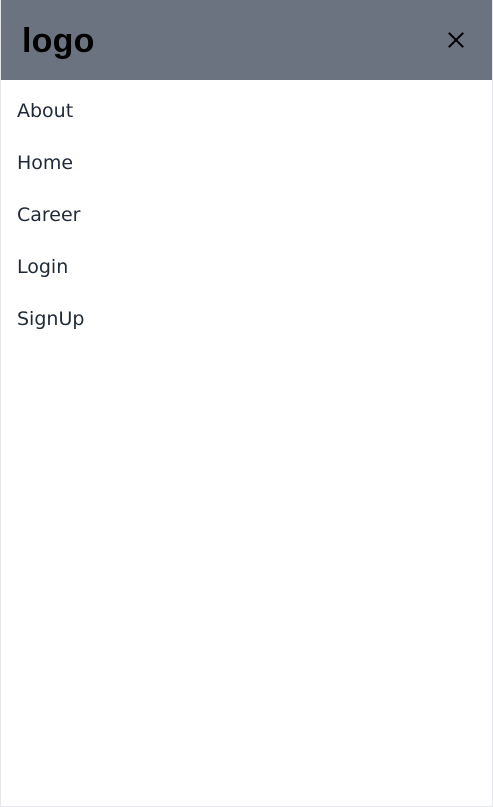  I want to click on close-icon, so click(456, 40).